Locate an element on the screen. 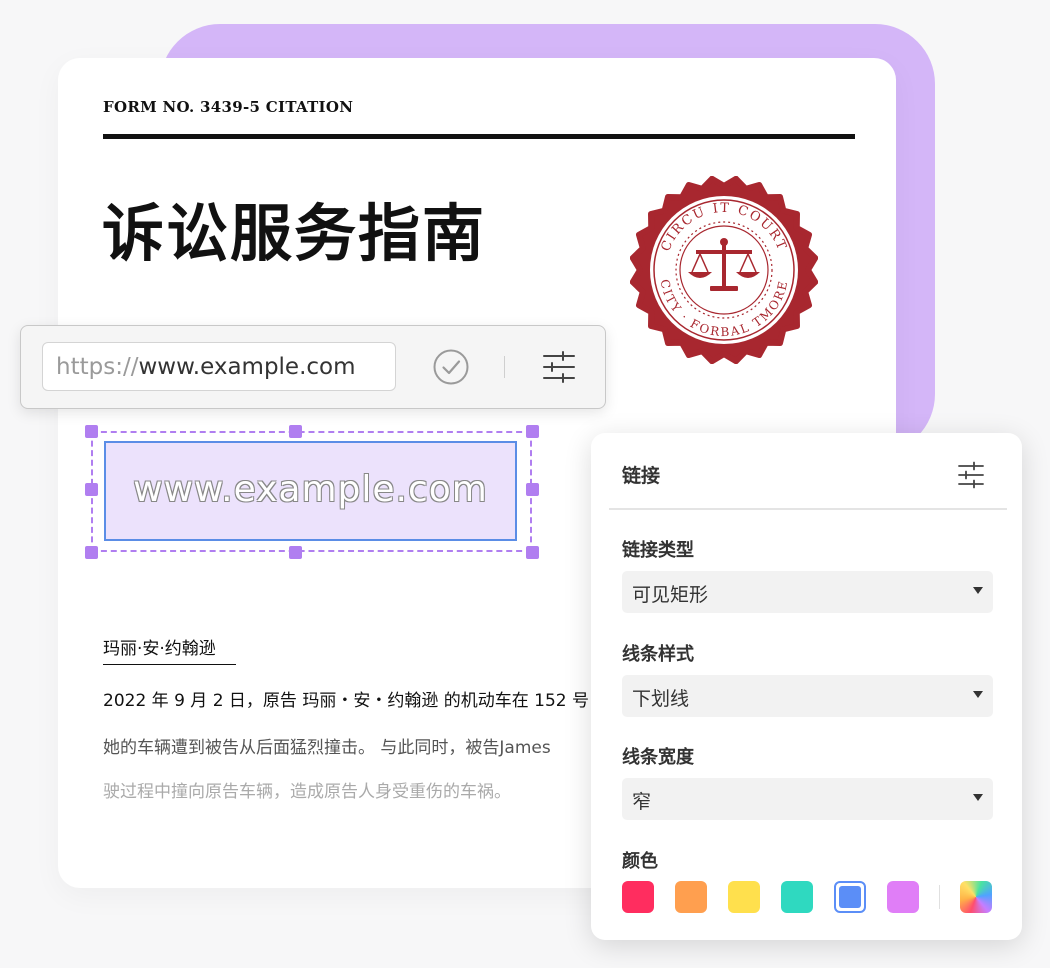 The image size is (1050, 968). court-seal: CIRCU IT COURT CITY · FORBAL TMORE is located at coordinates (724, 270).